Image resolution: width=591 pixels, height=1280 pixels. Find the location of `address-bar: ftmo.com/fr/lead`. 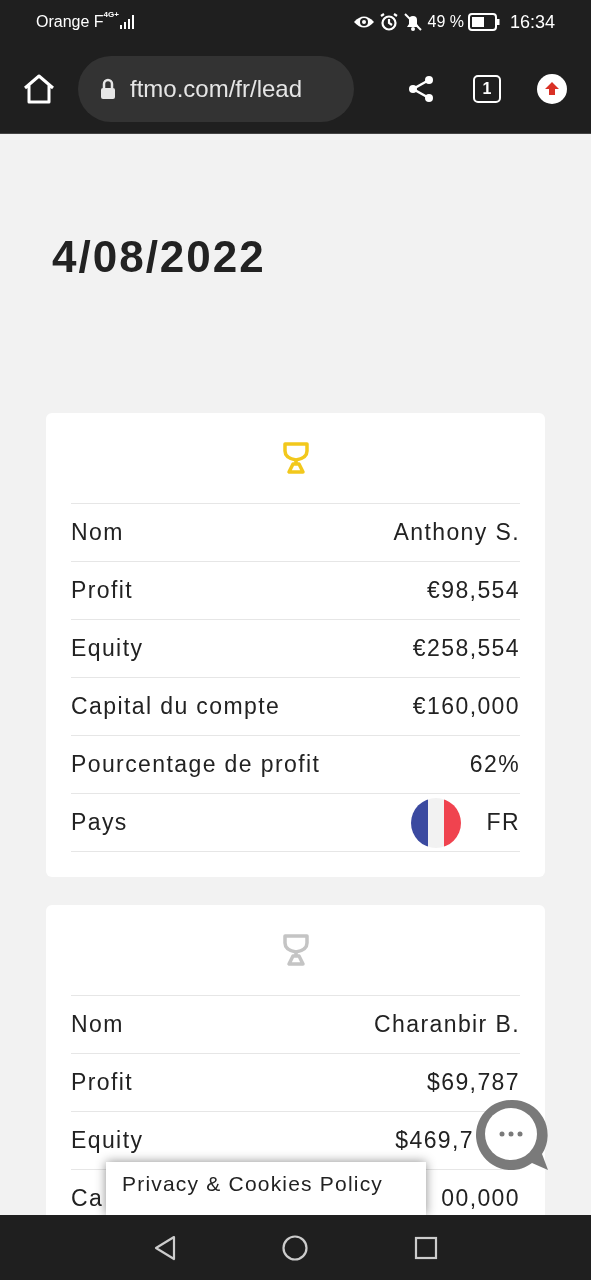

address-bar: ftmo.com/fr/lead is located at coordinates (216, 88).